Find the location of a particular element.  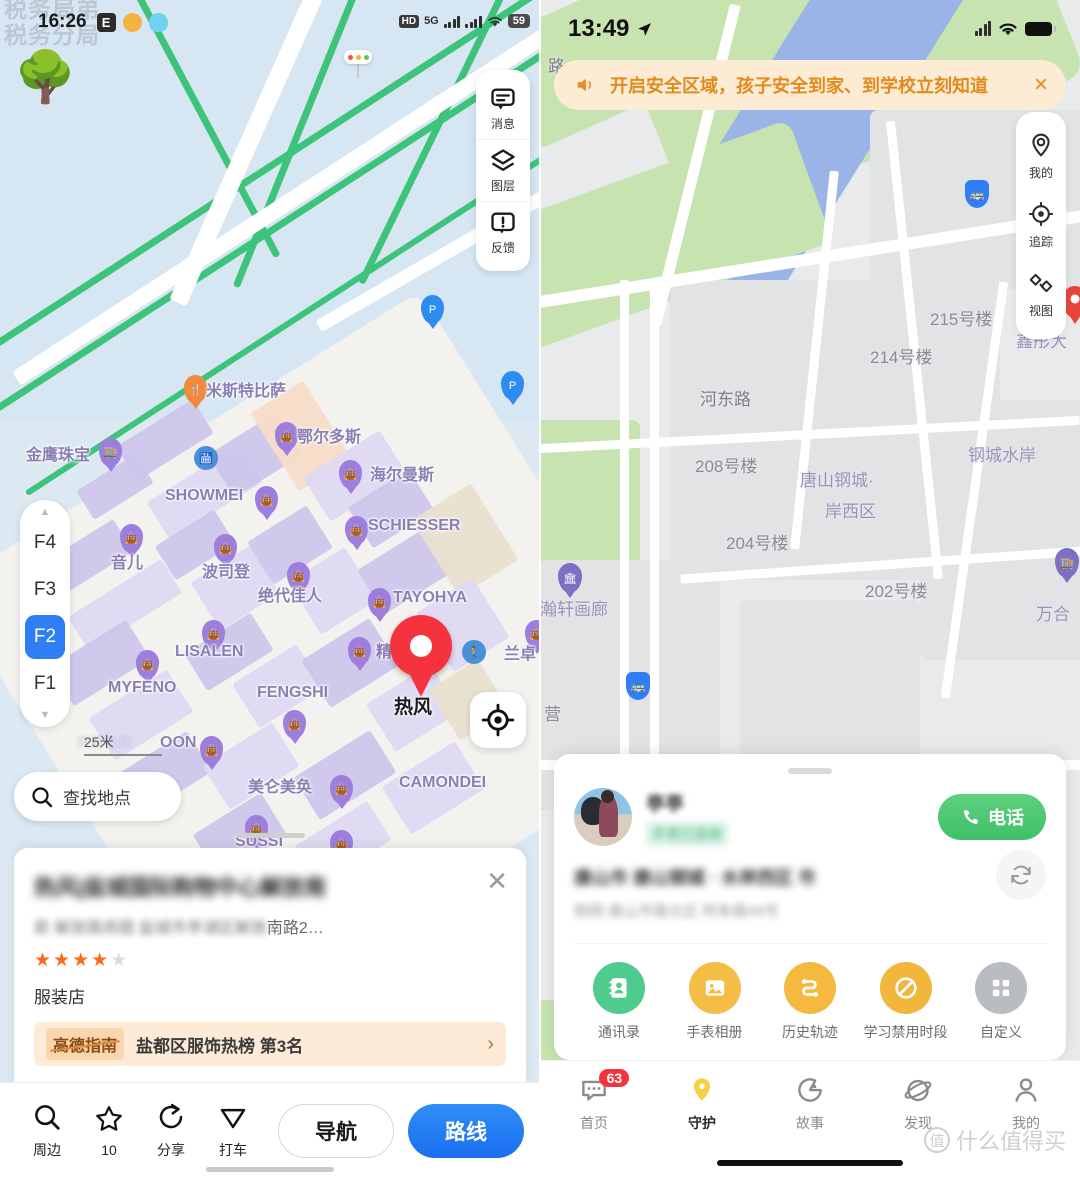

chevron-right-icon: › is located at coordinates (490, 1043).